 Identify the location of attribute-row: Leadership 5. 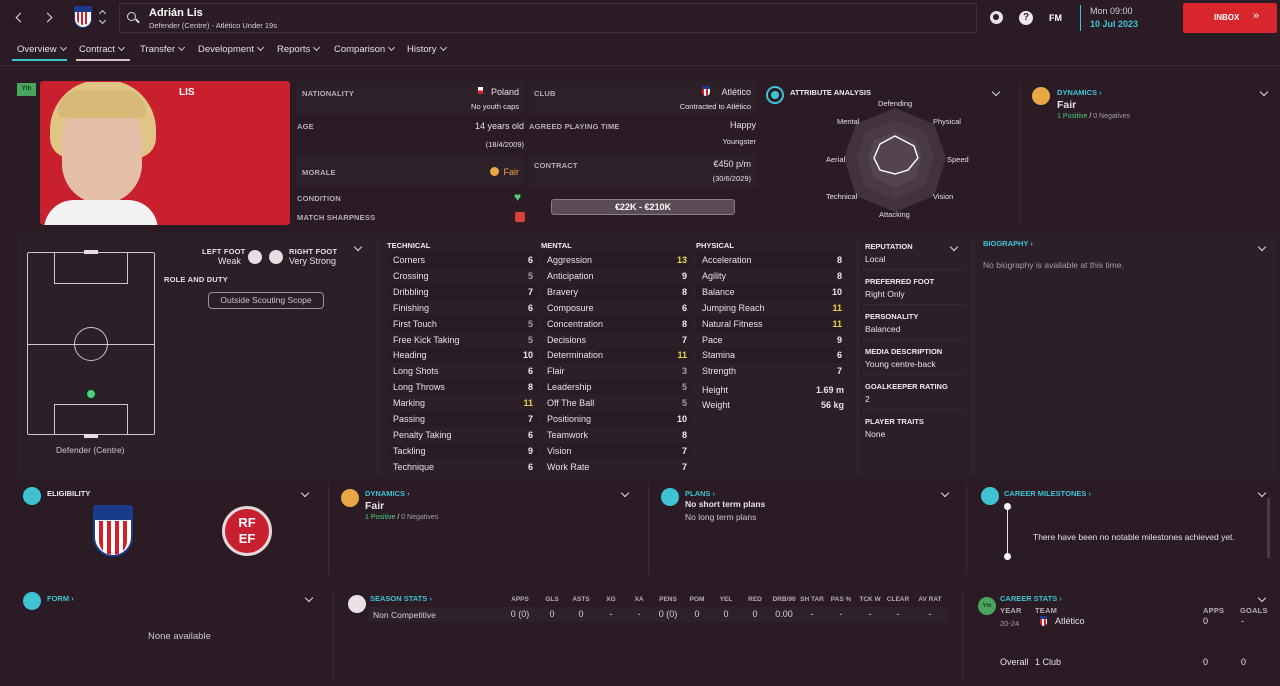
(616, 387).